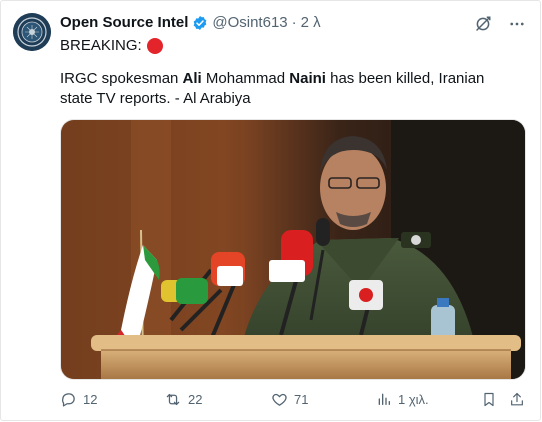  Describe the element at coordinates (195, 399) in the screenshot. I see `repost-count: 22` at that location.